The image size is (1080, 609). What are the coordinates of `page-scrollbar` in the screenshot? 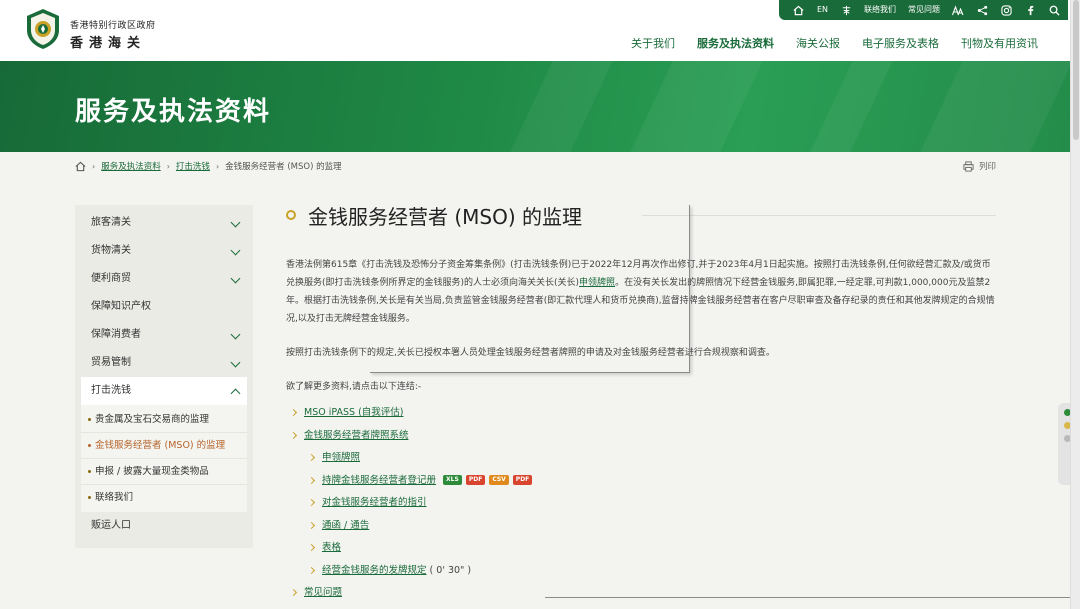 It's located at (1075, 304).